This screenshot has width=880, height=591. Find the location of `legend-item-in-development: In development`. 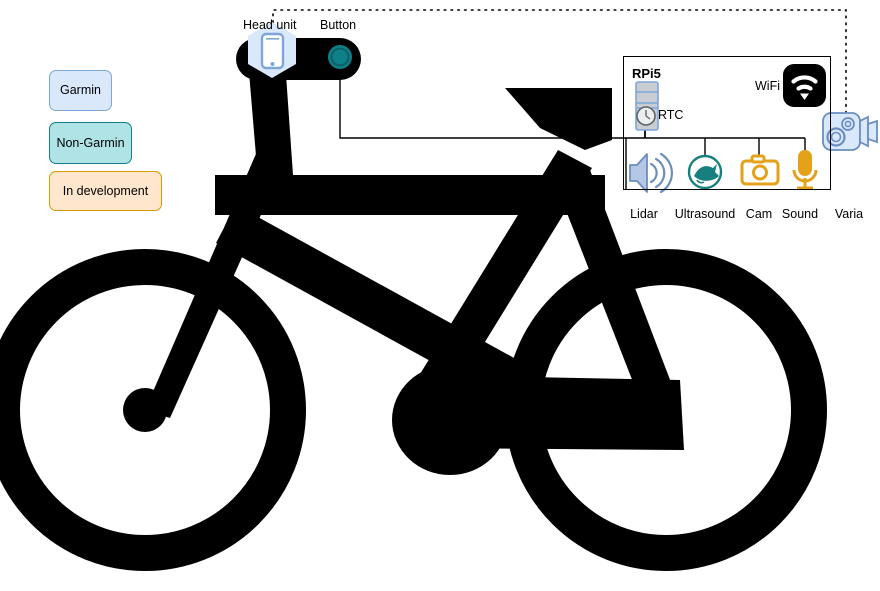

legend-item-in-development: In development is located at coordinates (105, 191).